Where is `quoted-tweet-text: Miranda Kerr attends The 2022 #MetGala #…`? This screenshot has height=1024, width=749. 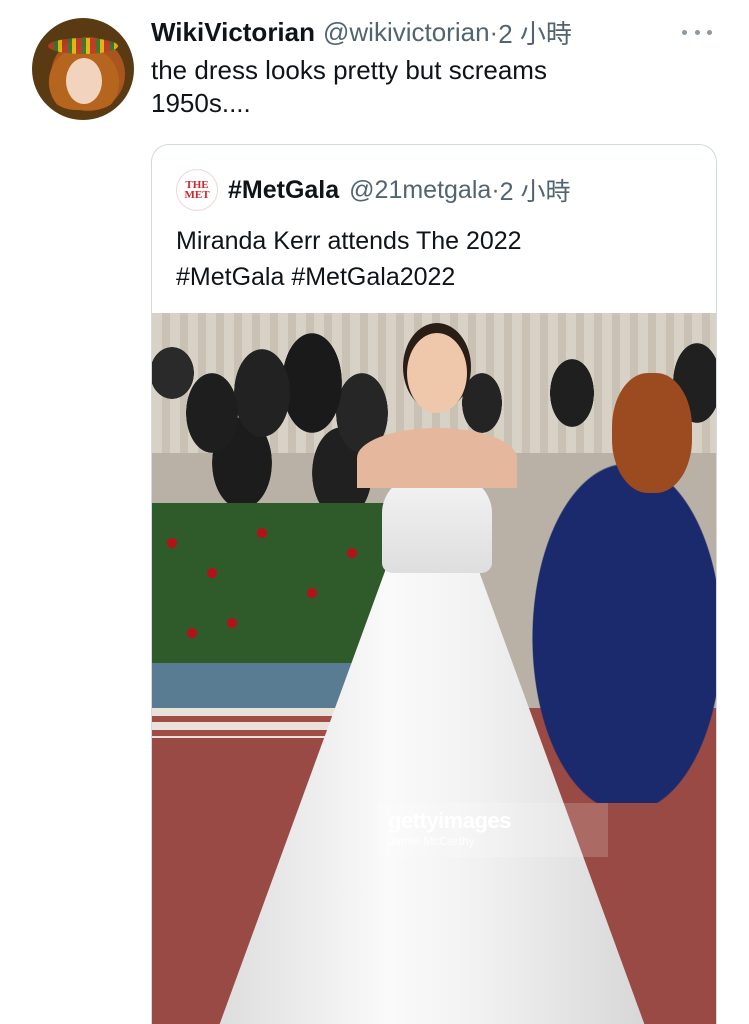 quoted-tweet-text: Miranda Kerr attends The 2022 #MetGala #… is located at coordinates (436, 259).